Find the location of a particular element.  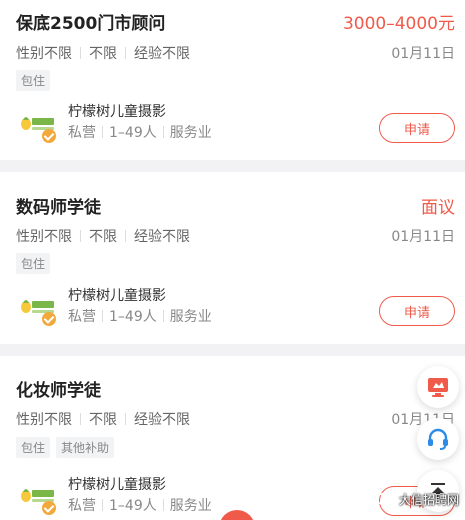

job-salary: 3000–4000元 is located at coordinates (398, 24).